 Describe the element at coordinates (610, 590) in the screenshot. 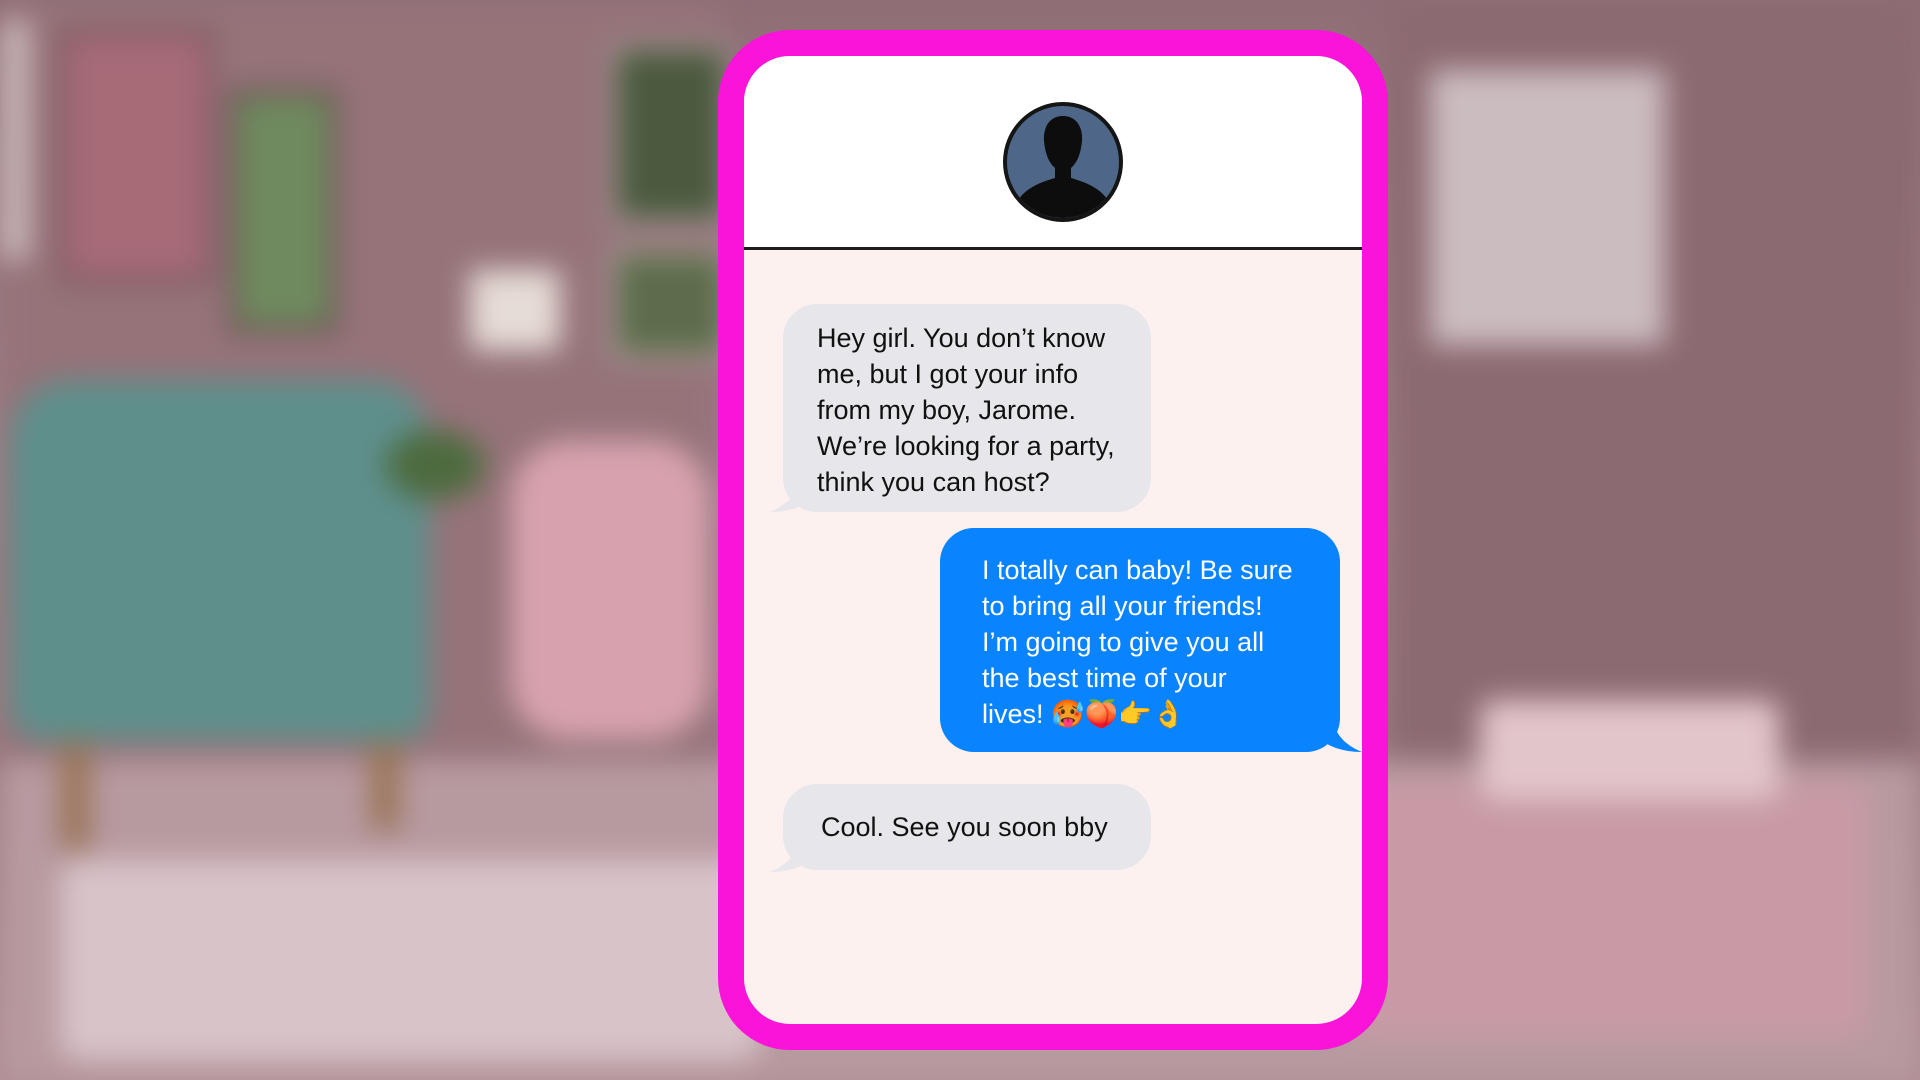

I see `background-pink-chair` at that location.